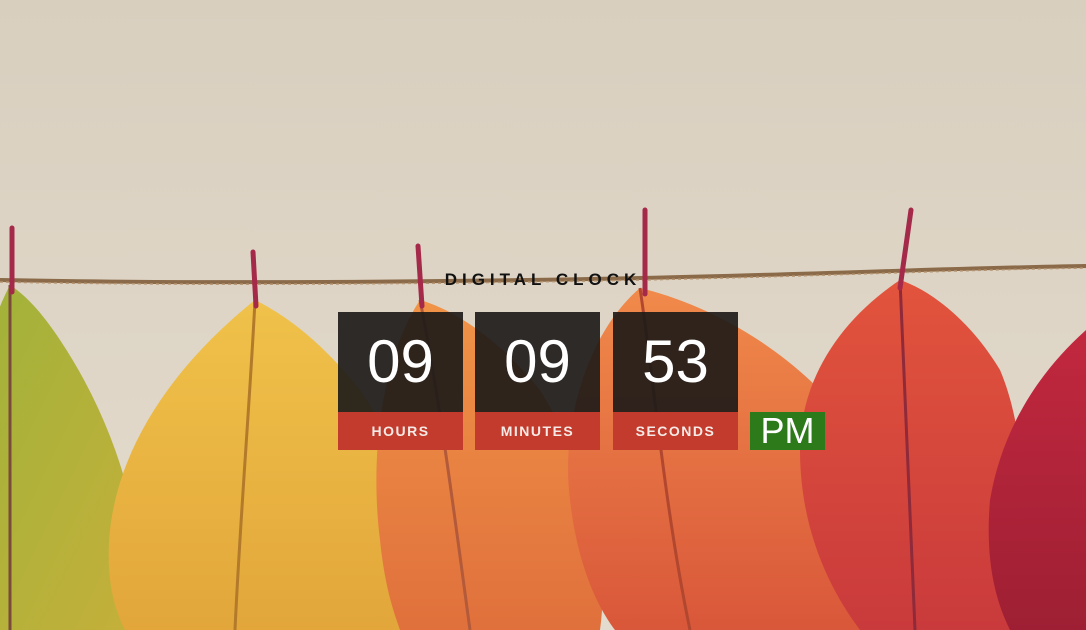  I want to click on hours-label: HOURS, so click(400, 431).